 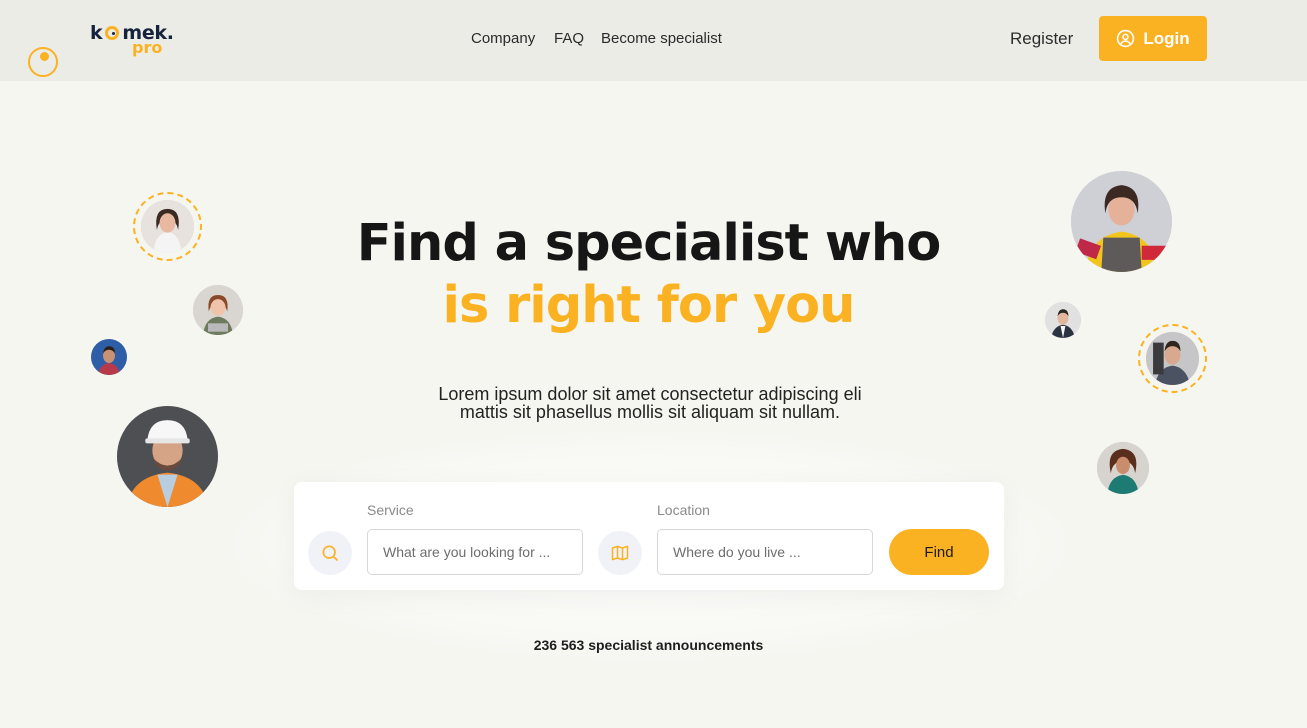 What do you see at coordinates (330, 553) in the screenshot?
I see `search-icon` at bounding box center [330, 553].